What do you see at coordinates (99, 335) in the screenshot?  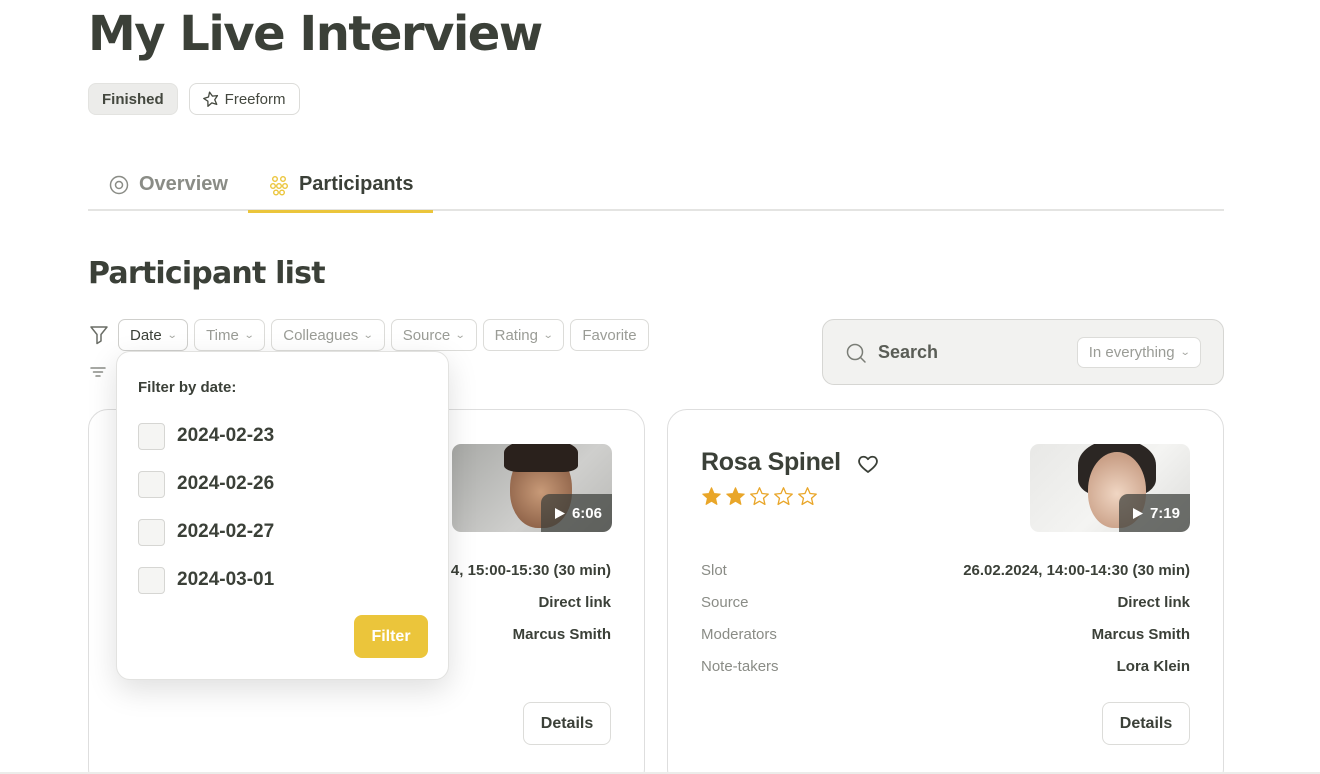 I see `funnel-icon` at bounding box center [99, 335].